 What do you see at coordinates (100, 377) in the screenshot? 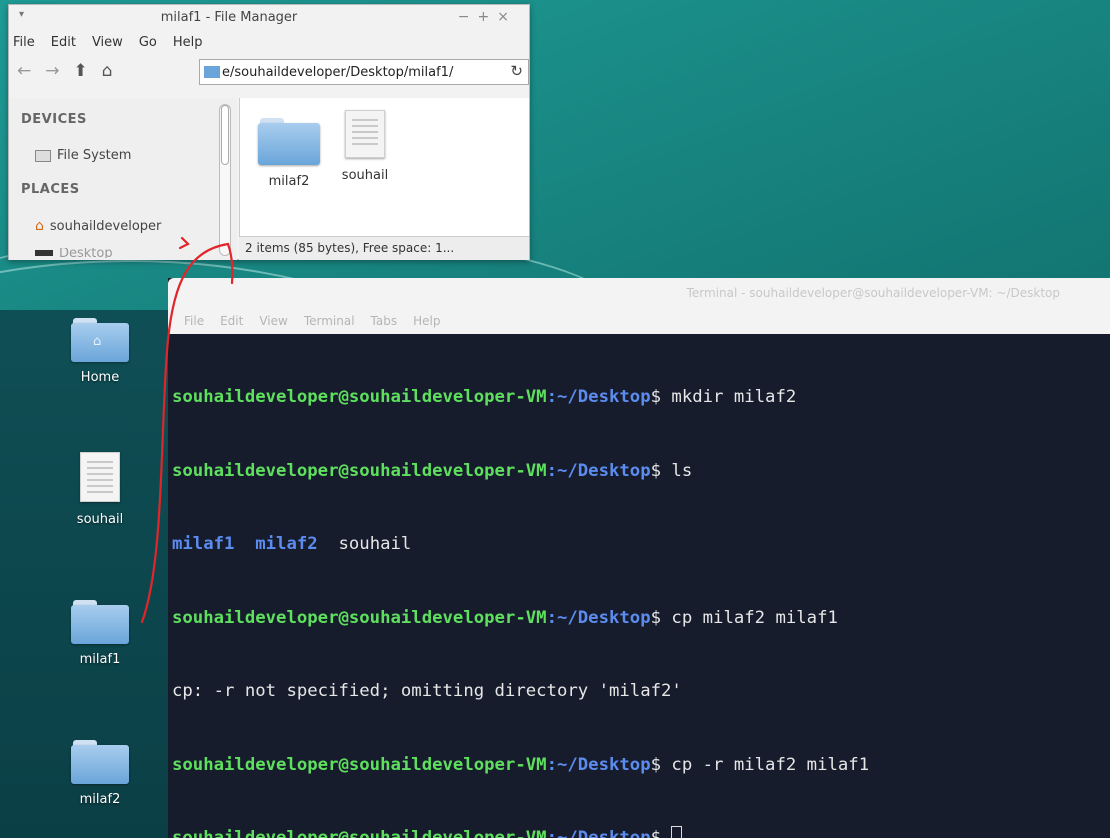
I see `desktop-icon-label: Home` at bounding box center [100, 377].